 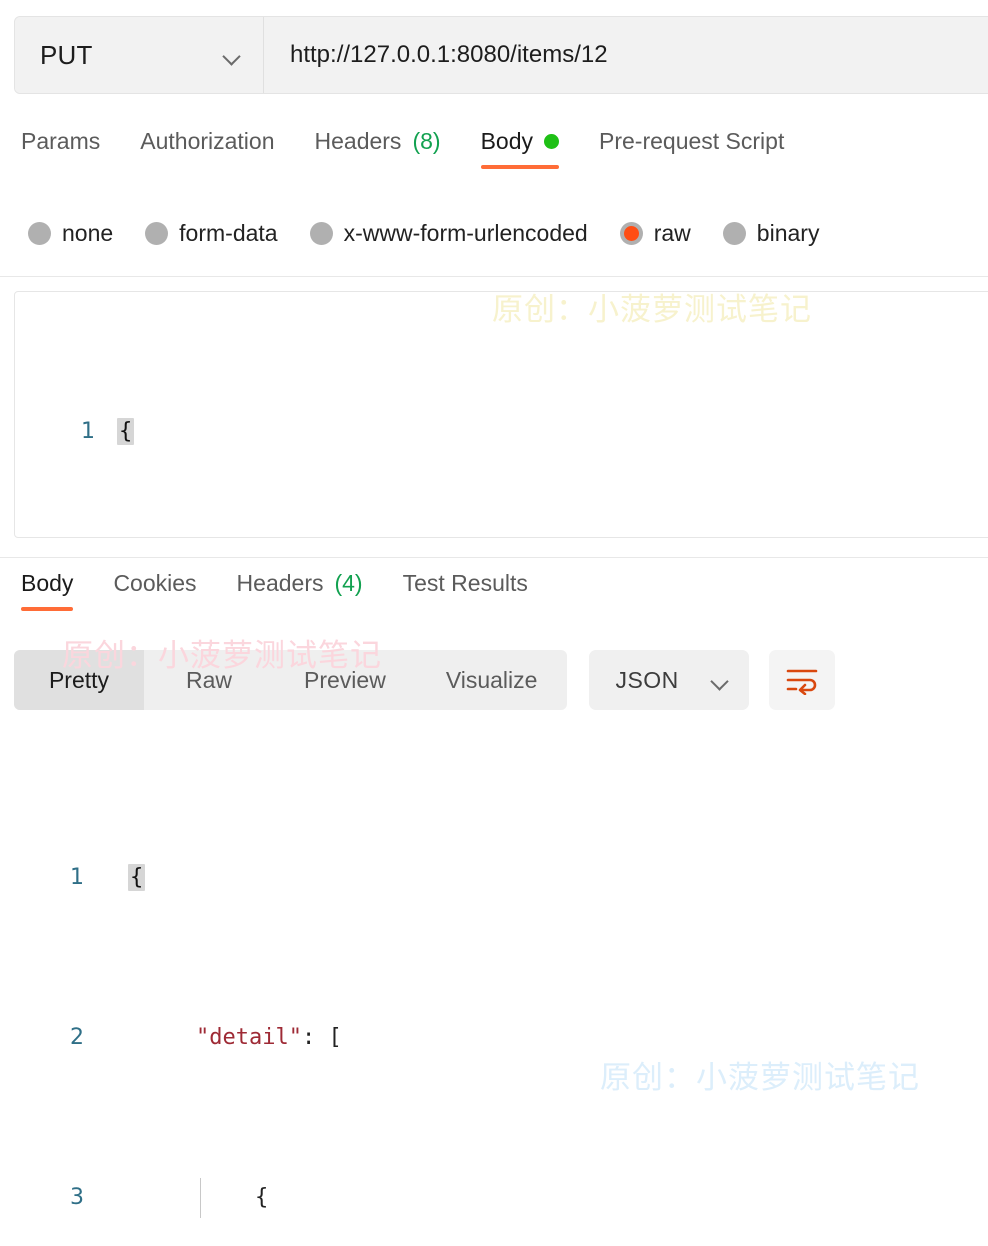 What do you see at coordinates (39, 233) in the screenshot?
I see `radio-none-icon` at bounding box center [39, 233].